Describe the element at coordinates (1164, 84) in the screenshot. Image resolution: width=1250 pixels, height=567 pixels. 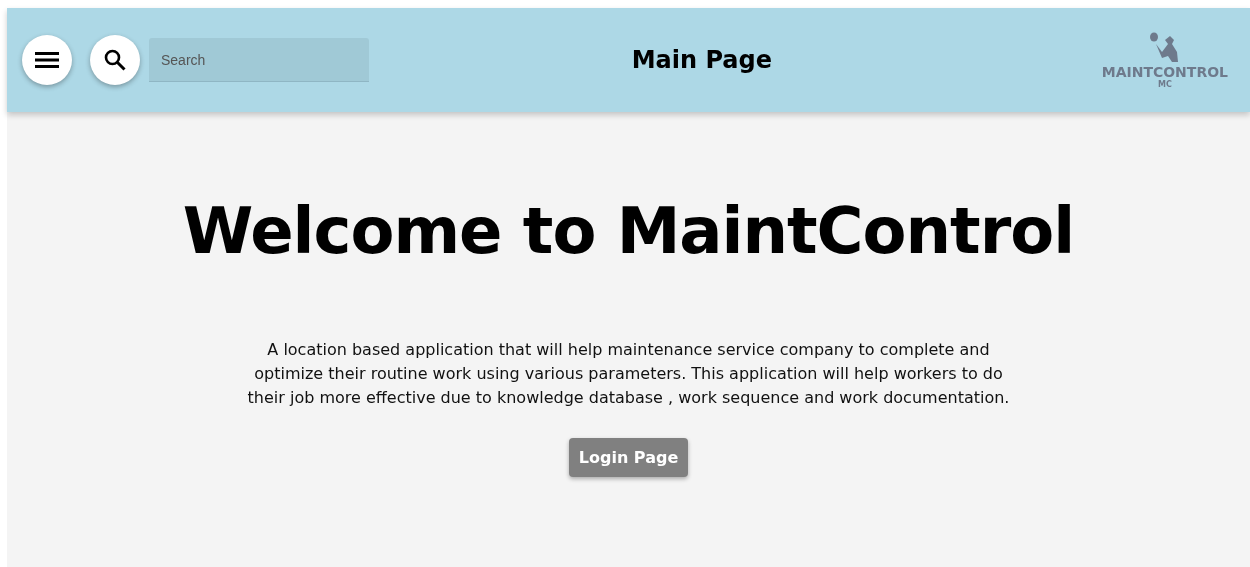
I see `logo-initials: MC` at that location.